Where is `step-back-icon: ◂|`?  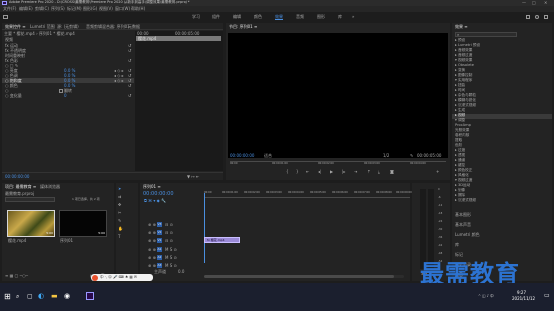
step-back-icon: ◂| is located at coordinates (319, 172).